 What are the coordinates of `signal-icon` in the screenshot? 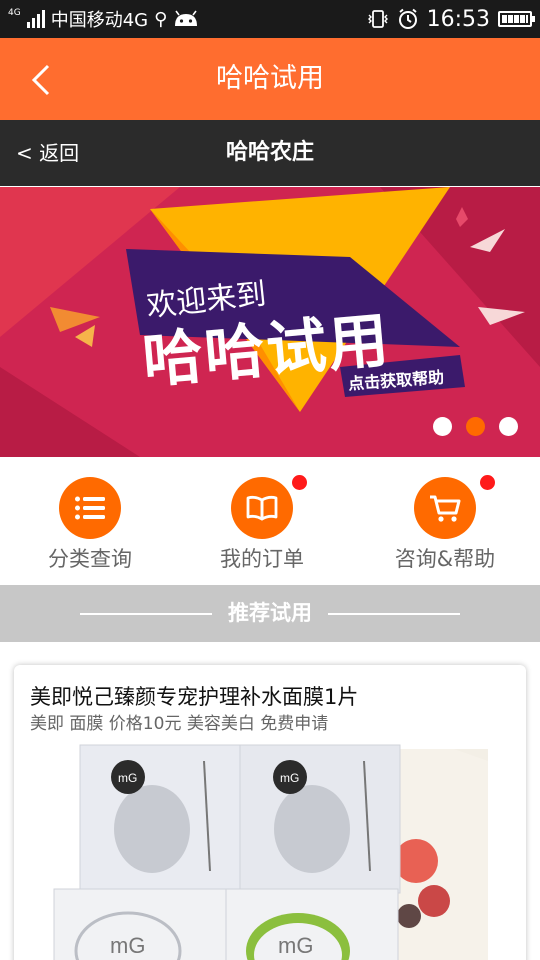 It's located at (35, 19).